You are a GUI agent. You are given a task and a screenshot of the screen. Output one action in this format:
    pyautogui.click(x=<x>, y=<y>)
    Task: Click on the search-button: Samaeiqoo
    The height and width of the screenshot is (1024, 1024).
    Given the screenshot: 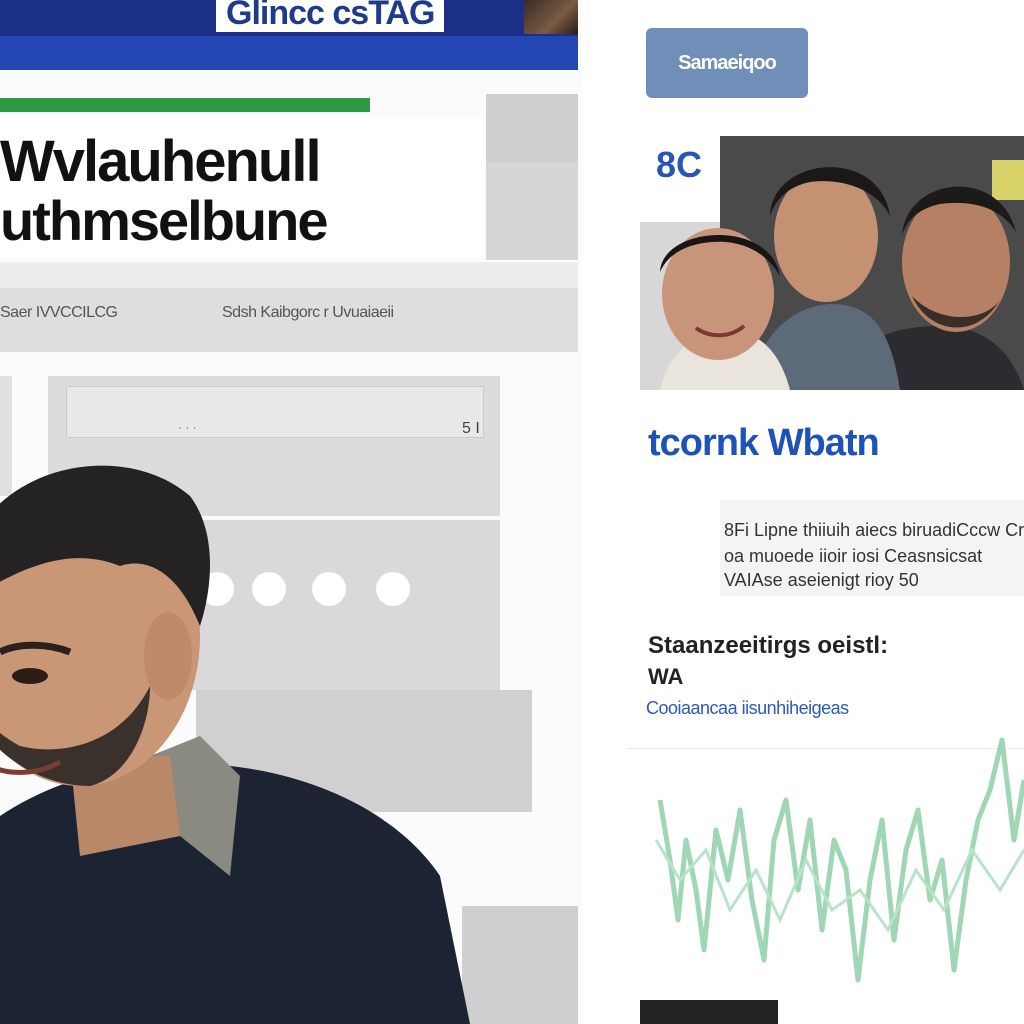 What is the action you would take?
    pyautogui.click(x=727, y=63)
    